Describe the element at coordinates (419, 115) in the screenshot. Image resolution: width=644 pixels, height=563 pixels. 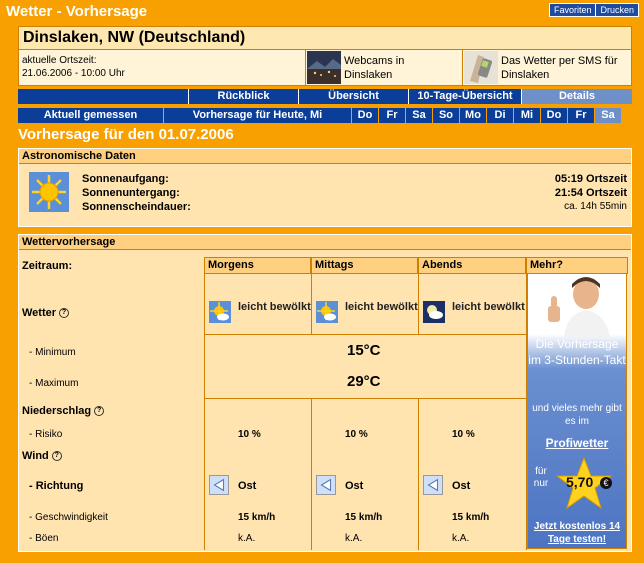
I see `tab-day-sa: Sa` at that location.